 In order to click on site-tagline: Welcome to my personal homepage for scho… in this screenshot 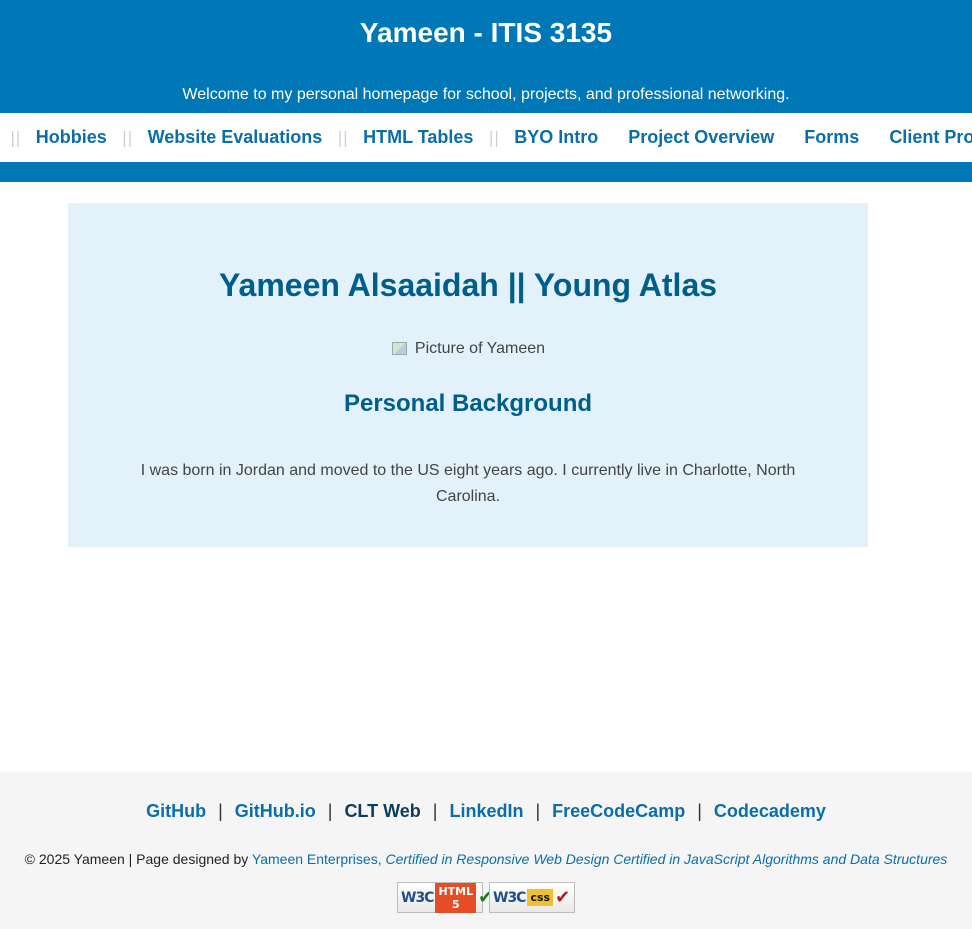, I will do `click(486, 94)`.